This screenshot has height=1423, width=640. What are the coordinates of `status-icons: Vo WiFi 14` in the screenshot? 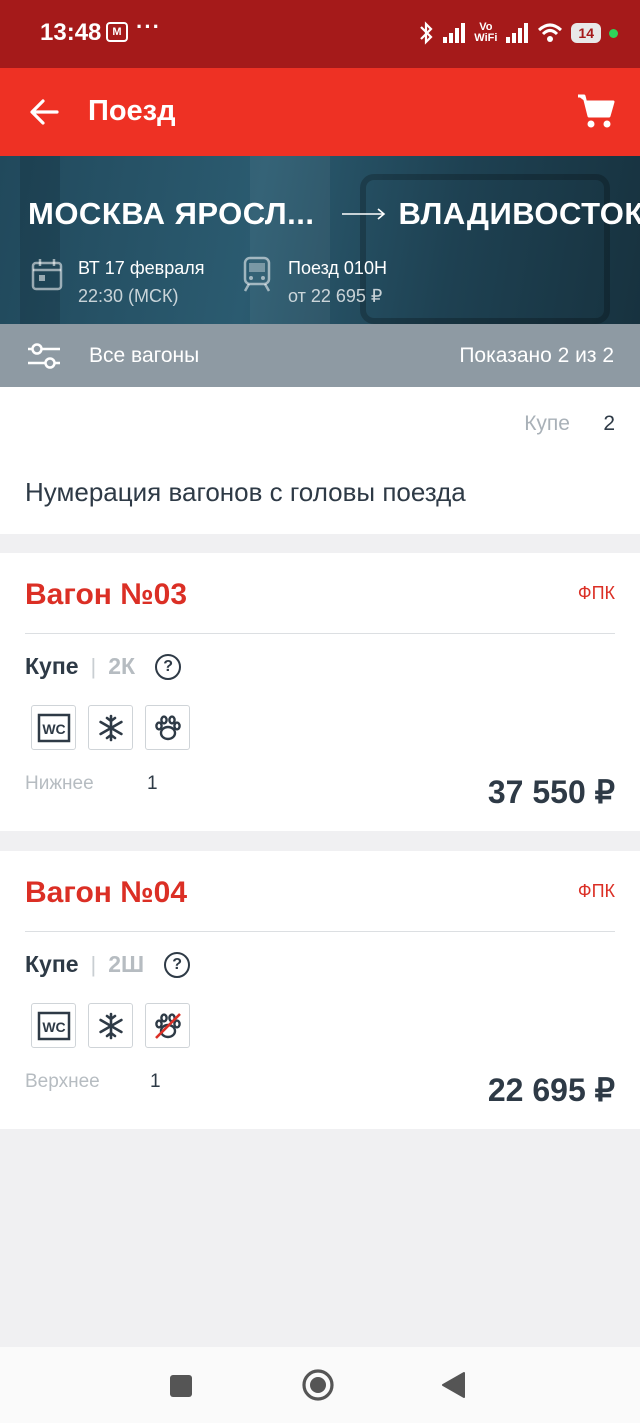 It's located at (518, 33).